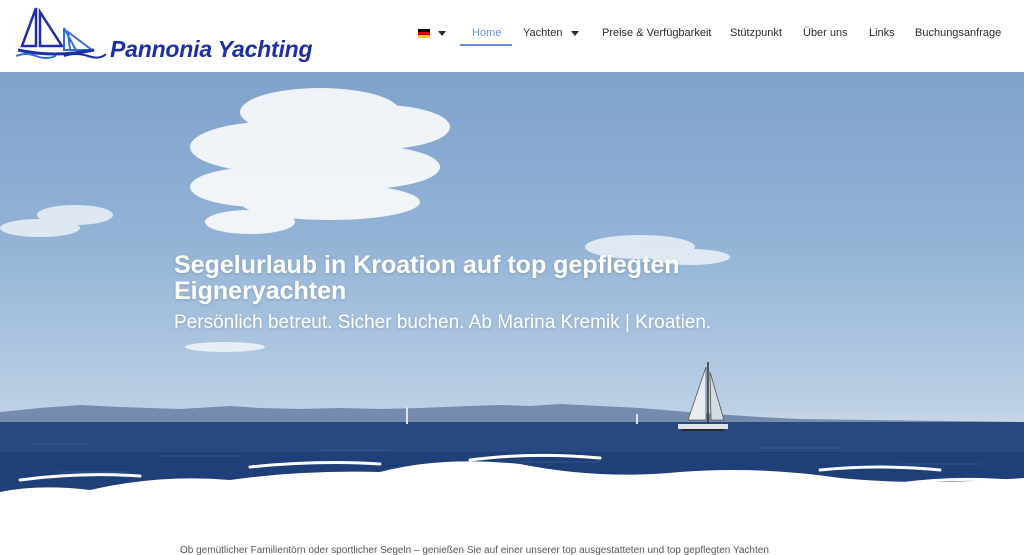  Describe the element at coordinates (825, 33) in the screenshot. I see `nav-item-ueber-uns: Über uns` at that location.